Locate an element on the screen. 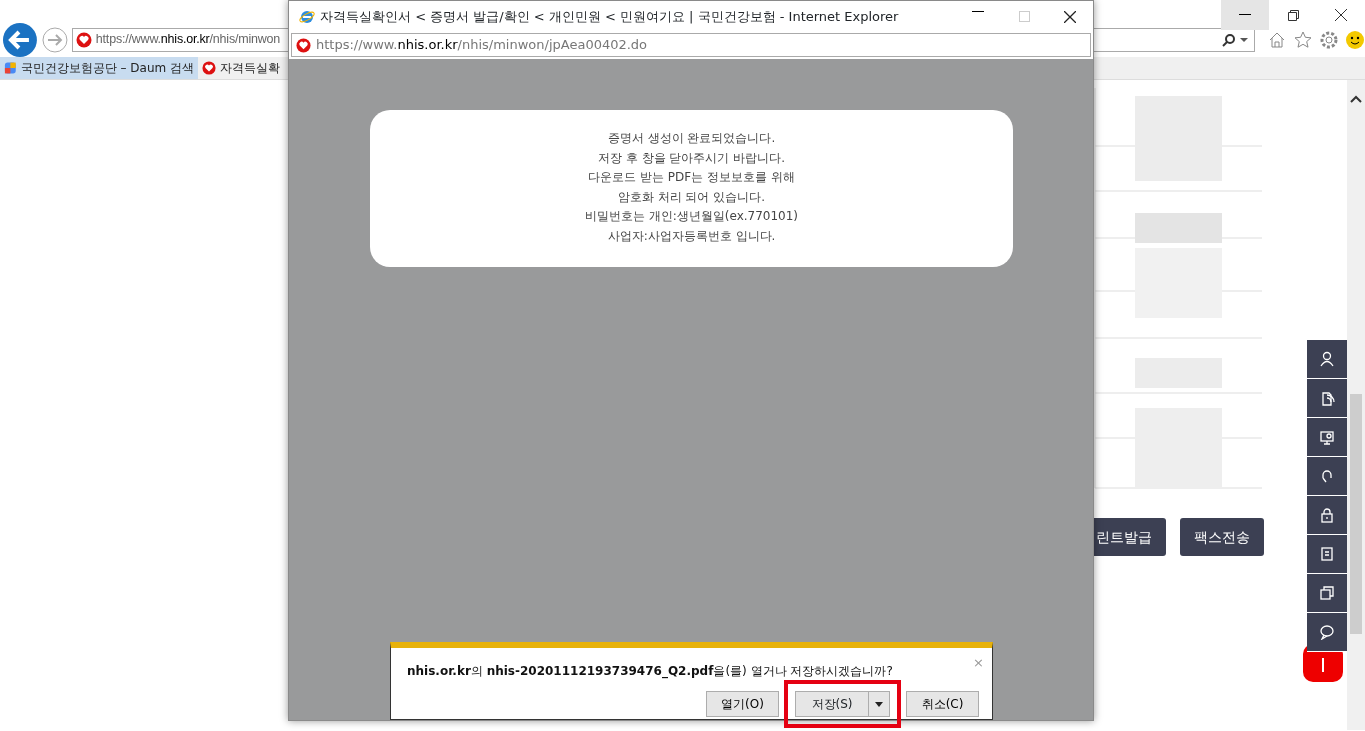 This screenshot has width=1365, height=731. person-icon is located at coordinates (1327, 359).